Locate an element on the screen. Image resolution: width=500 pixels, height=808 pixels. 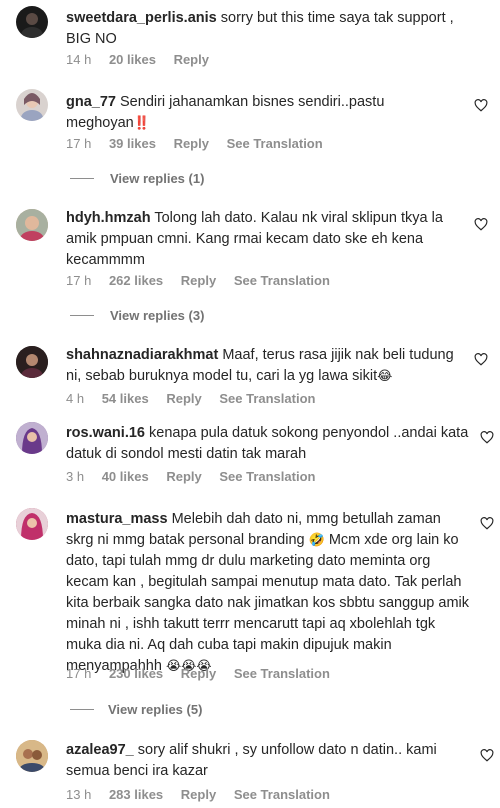
likes-count: 230 likes is located at coordinates (136, 673).